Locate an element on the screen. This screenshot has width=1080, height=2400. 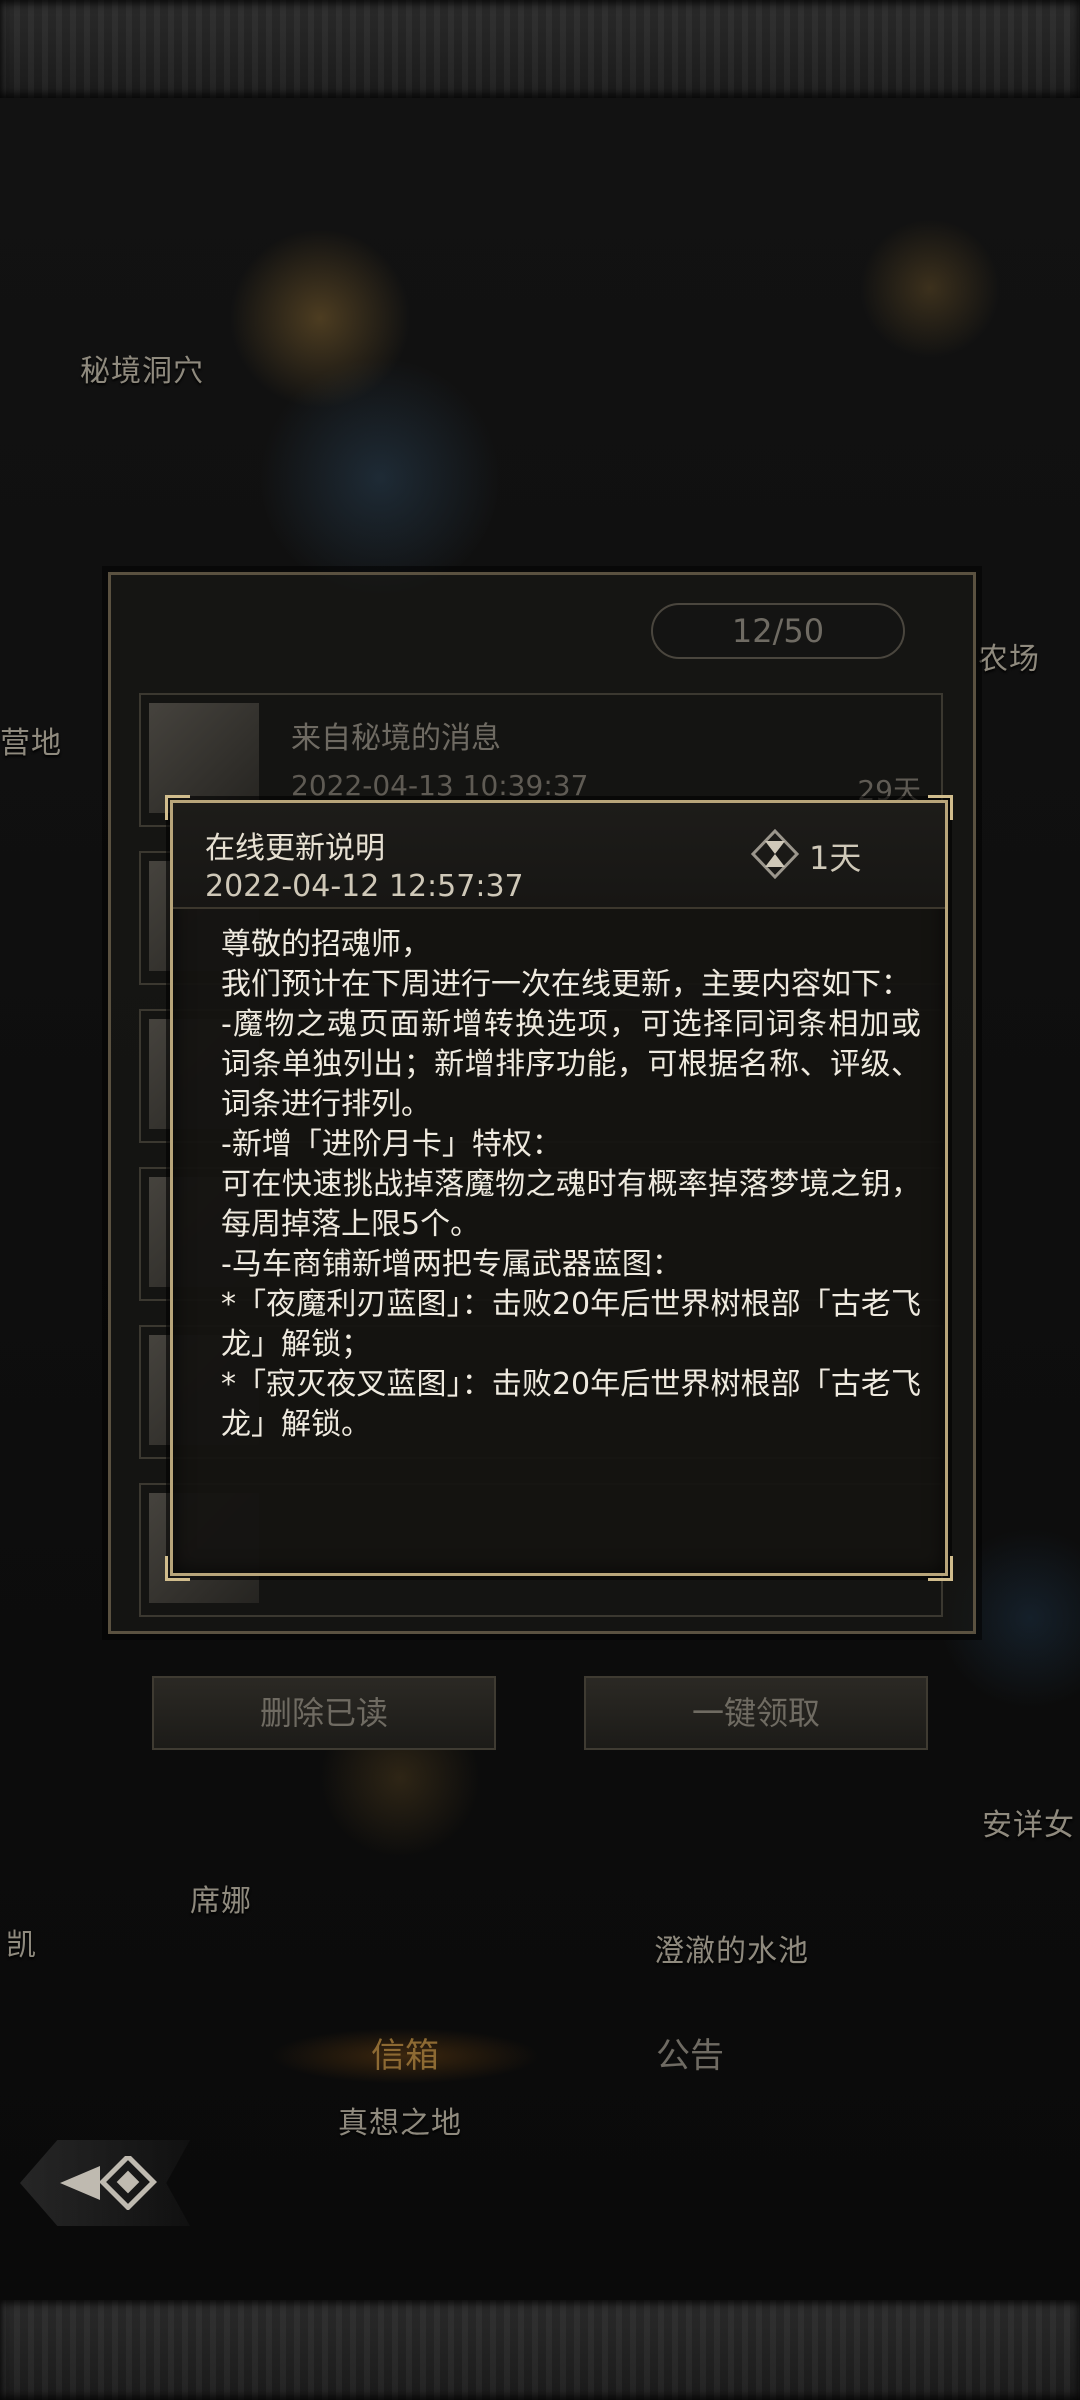
bottom-ornate-bar is located at coordinates (540, 2350).